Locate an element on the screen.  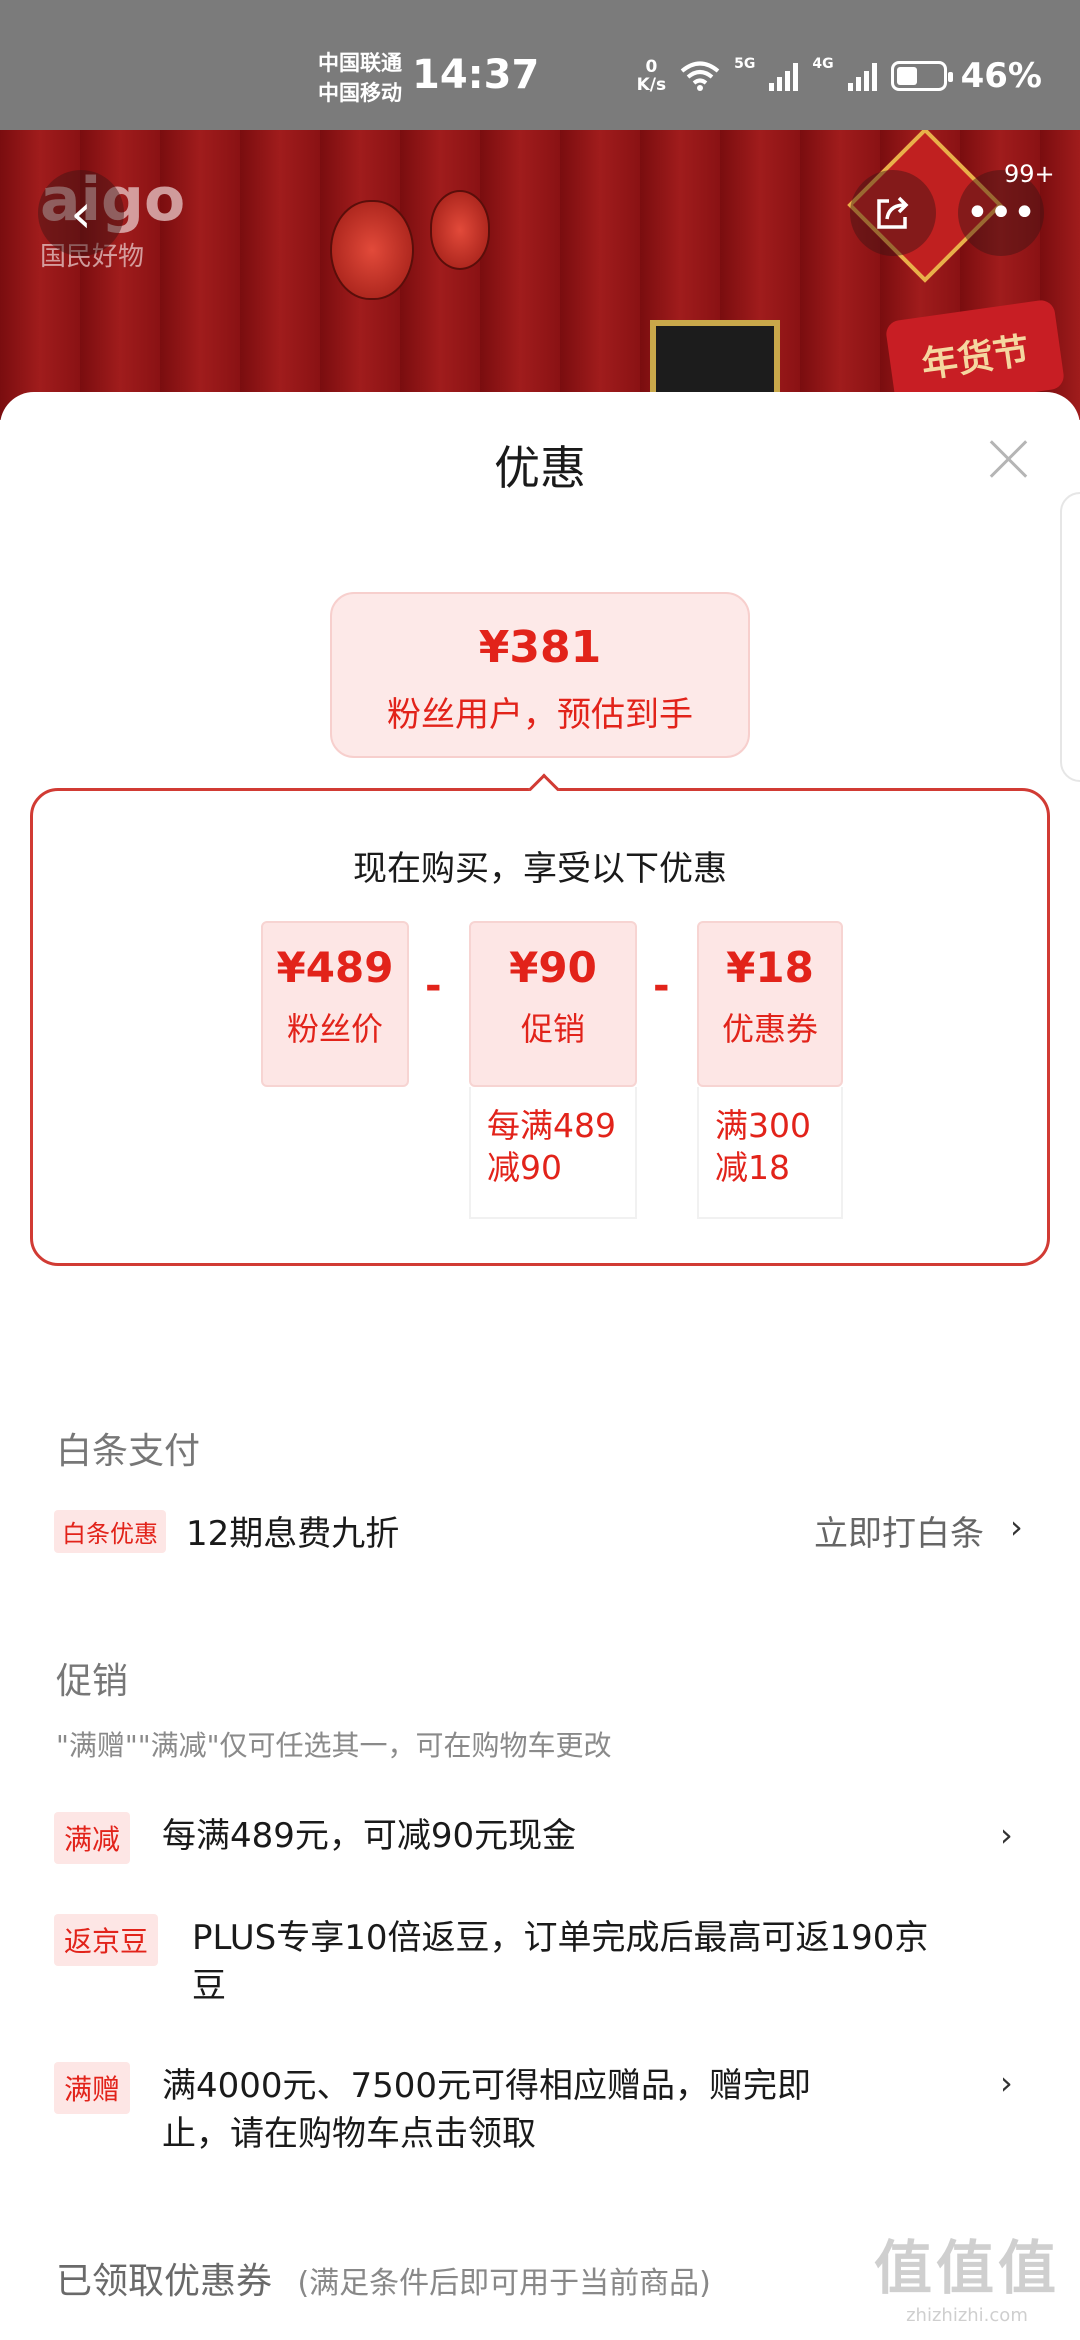
promotion-text-line1: 满4000元、7500元可得相应赠品，赠完即 is located at coordinates (487, 2086).